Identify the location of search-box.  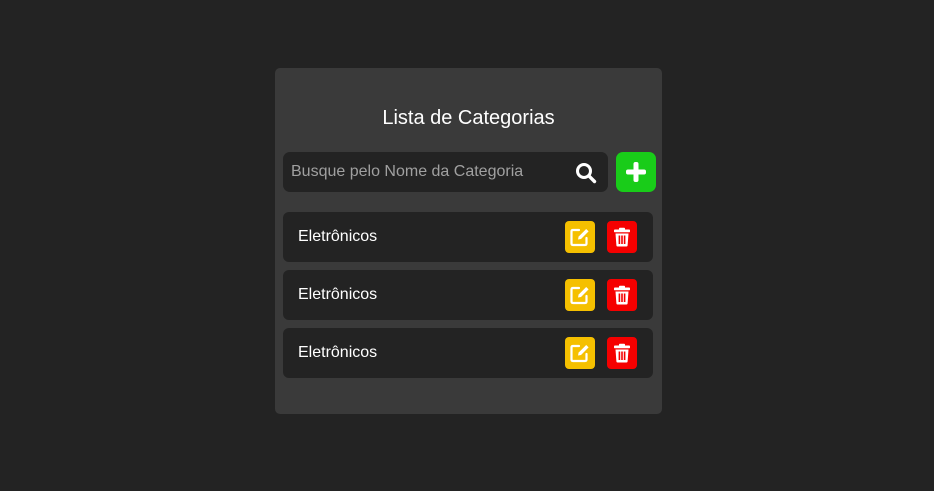
(445, 172).